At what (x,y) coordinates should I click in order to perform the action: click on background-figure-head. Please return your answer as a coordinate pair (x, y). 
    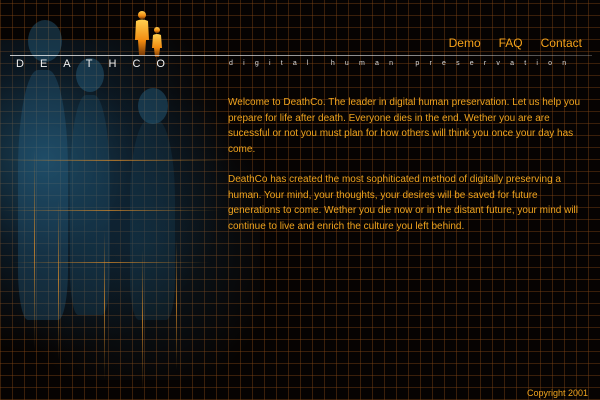
    Looking at the image, I should click on (153, 106).